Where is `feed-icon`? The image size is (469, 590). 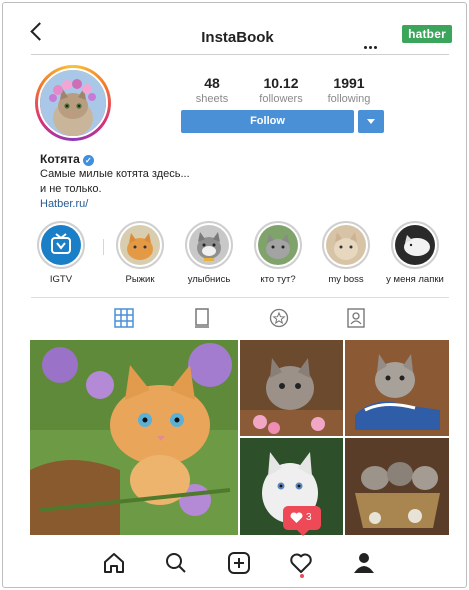
feed-icon is located at coordinates (202, 318).